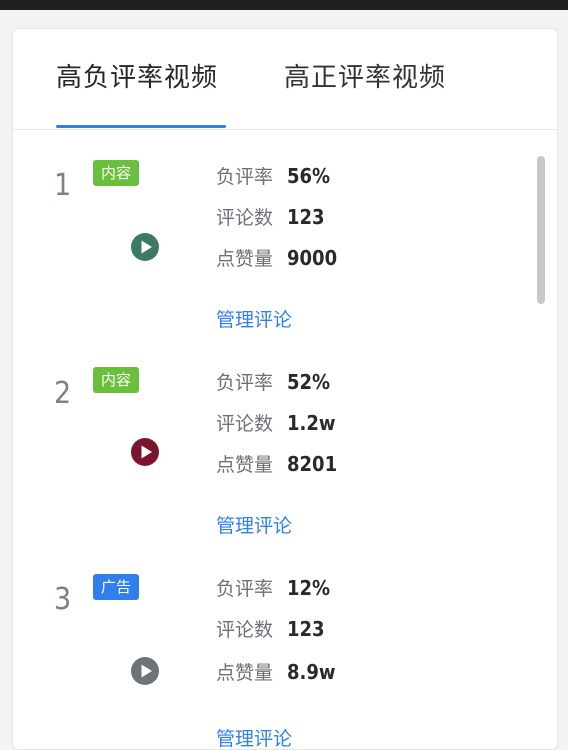  What do you see at coordinates (276, 382) in the screenshot?
I see `stat-row: 负评率 52%` at bounding box center [276, 382].